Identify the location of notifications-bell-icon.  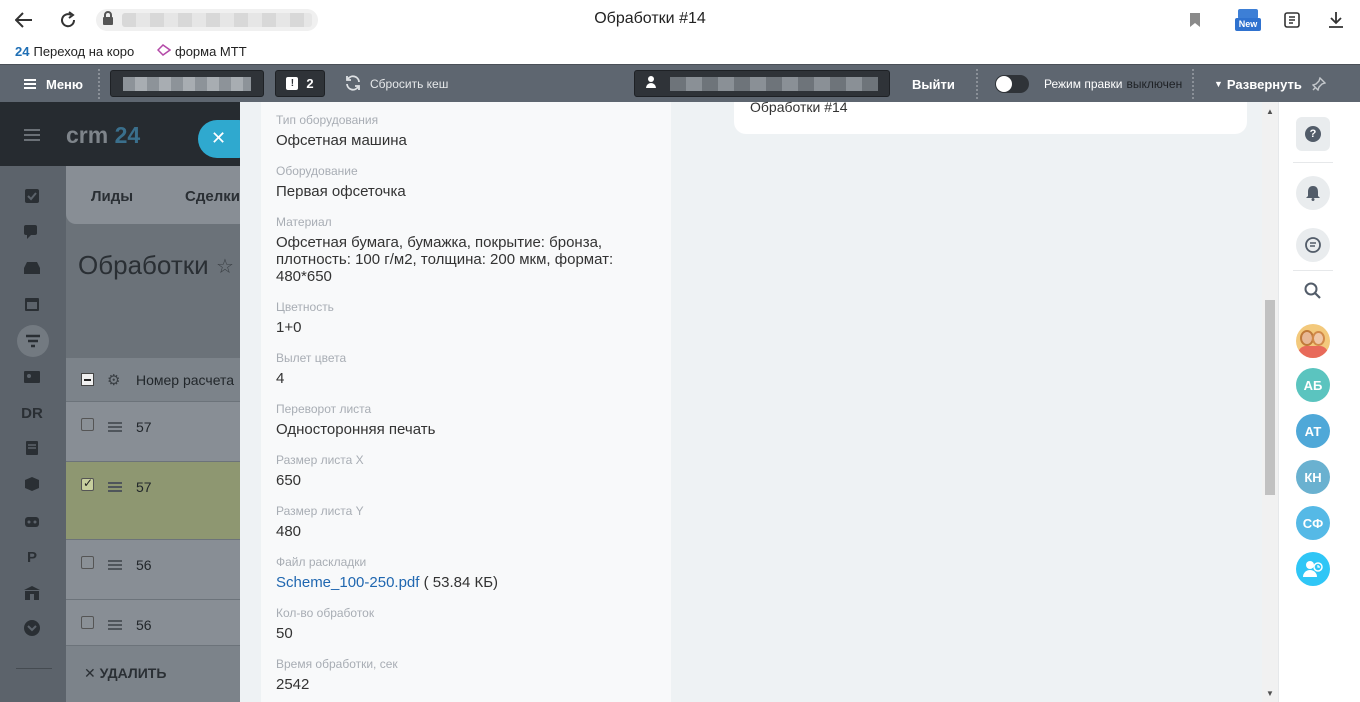
(1313, 193).